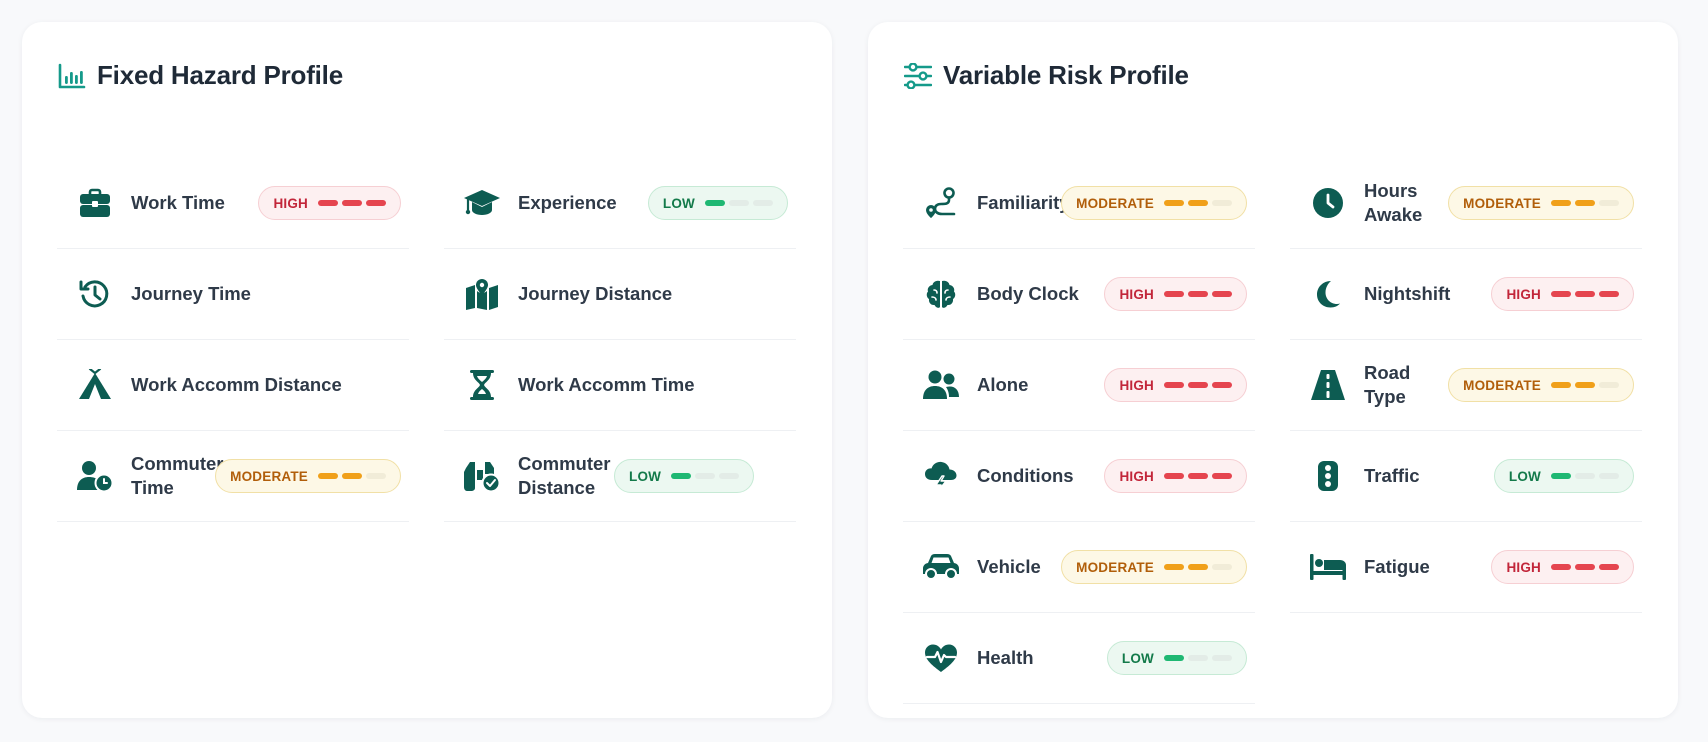  What do you see at coordinates (567, 202) in the screenshot?
I see `factor-label: Experience` at bounding box center [567, 202].